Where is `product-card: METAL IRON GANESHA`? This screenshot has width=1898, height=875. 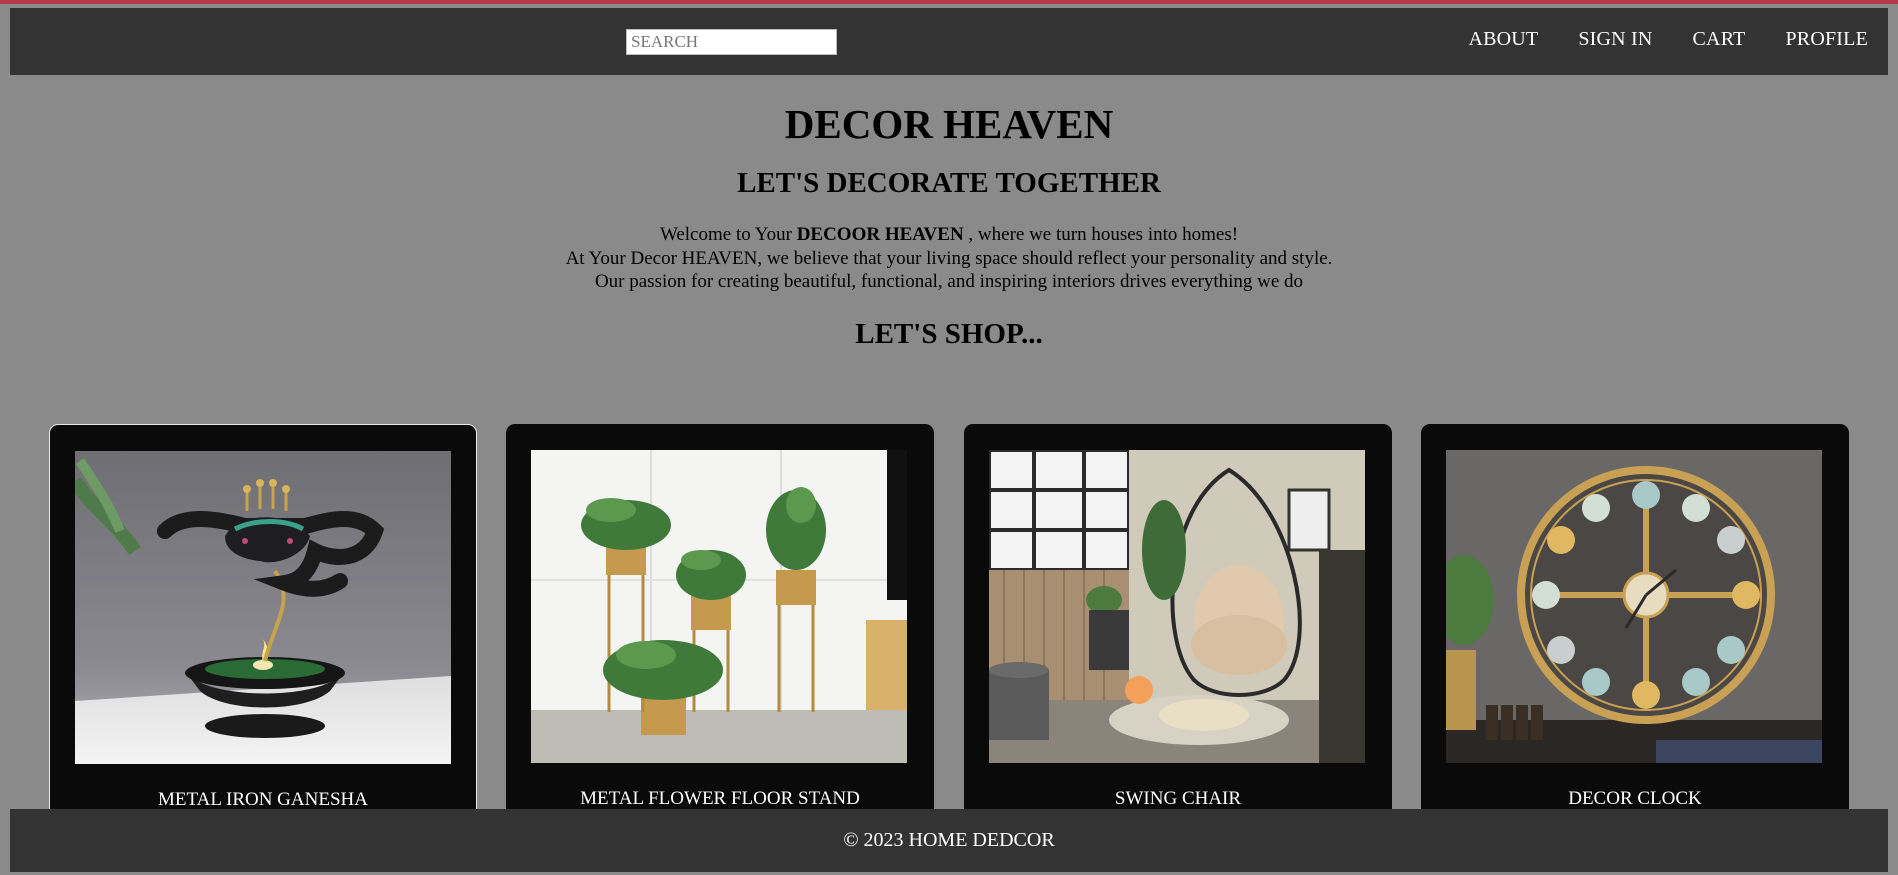 product-card: METAL IRON GANESHA is located at coordinates (263, 634).